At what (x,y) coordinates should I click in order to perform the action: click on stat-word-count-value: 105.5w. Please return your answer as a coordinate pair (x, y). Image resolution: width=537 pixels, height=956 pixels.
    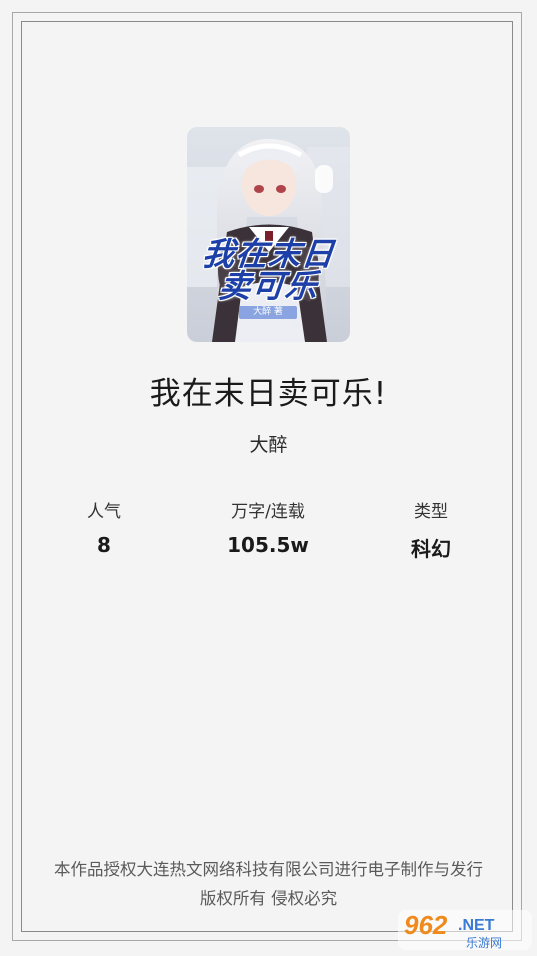
    Looking at the image, I should click on (268, 545).